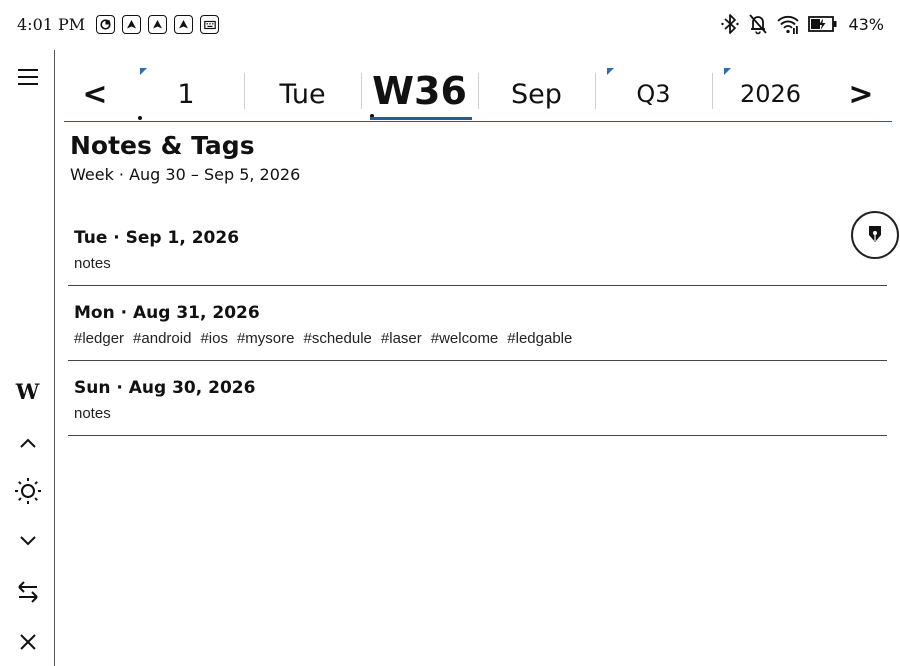 This screenshot has width=900, height=666. What do you see at coordinates (823, 24) in the screenshot?
I see `battery-charging-icon` at bounding box center [823, 24].